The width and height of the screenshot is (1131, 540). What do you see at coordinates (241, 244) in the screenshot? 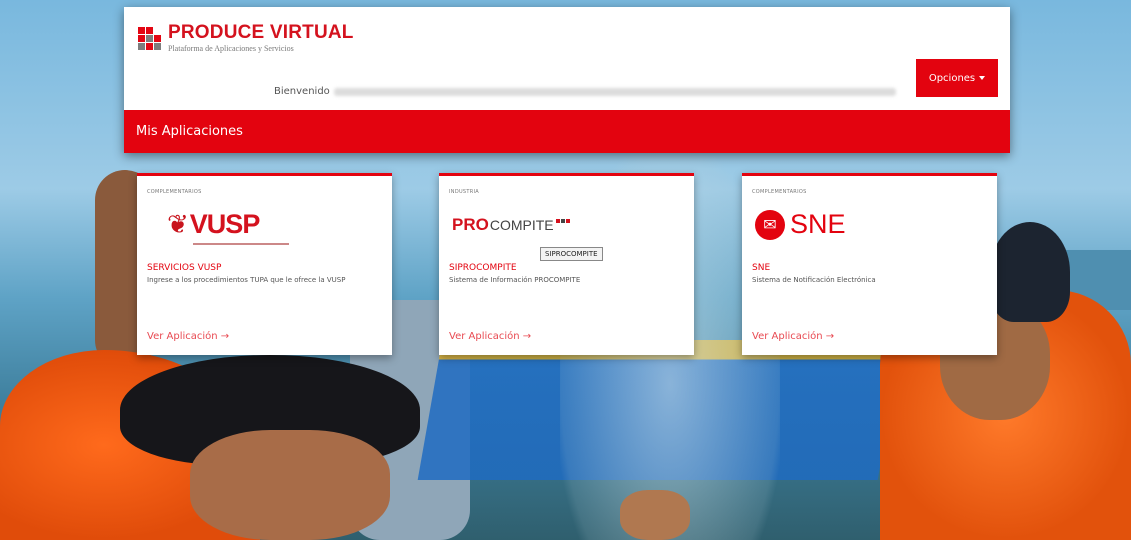
I see `vusp-logo-tagline` at bounding box center [241, 244].